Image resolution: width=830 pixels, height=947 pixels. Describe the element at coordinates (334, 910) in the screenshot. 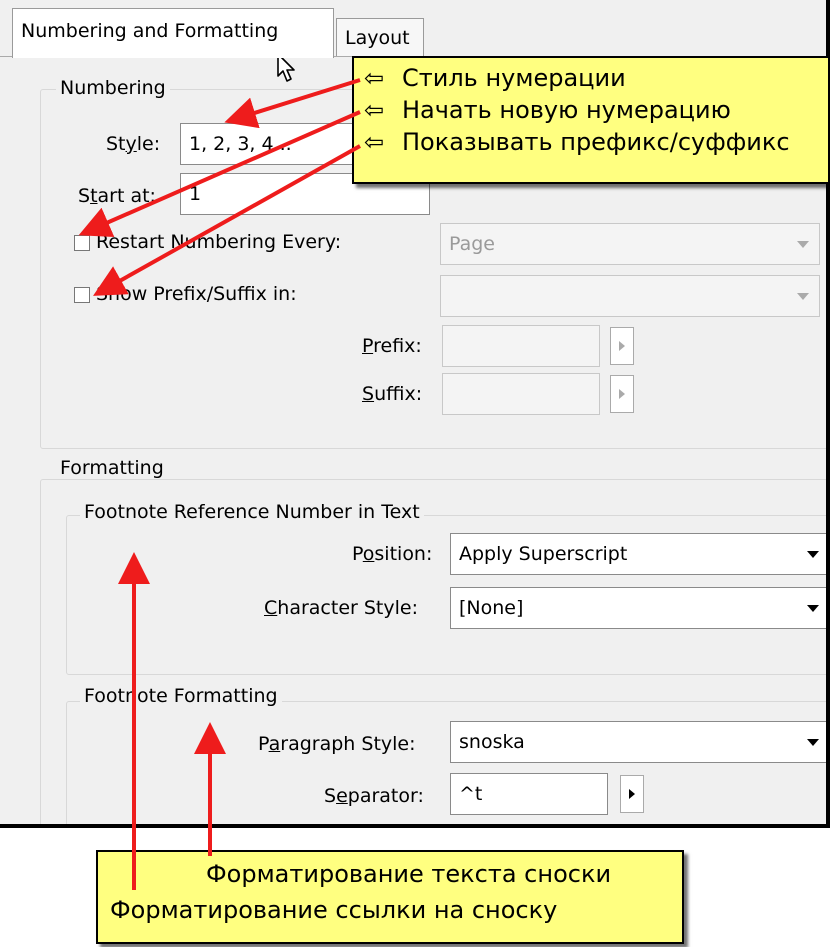

I see `callout-line-footnote-reference: Форматирование ссылки на сноску` at that location.